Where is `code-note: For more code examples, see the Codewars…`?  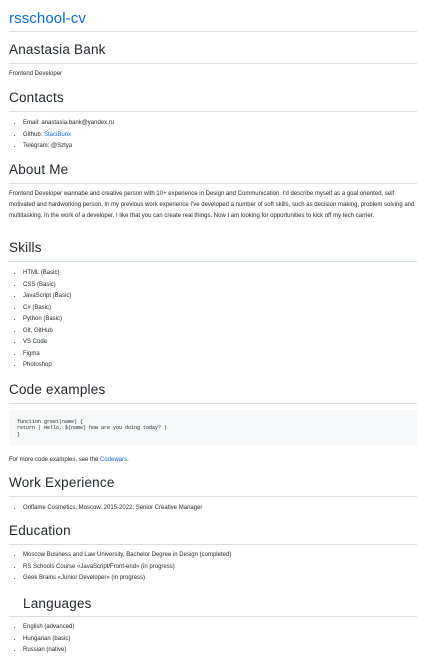 code-note: For more code examples, see the Codewars… is located at coordinates (69, 460).